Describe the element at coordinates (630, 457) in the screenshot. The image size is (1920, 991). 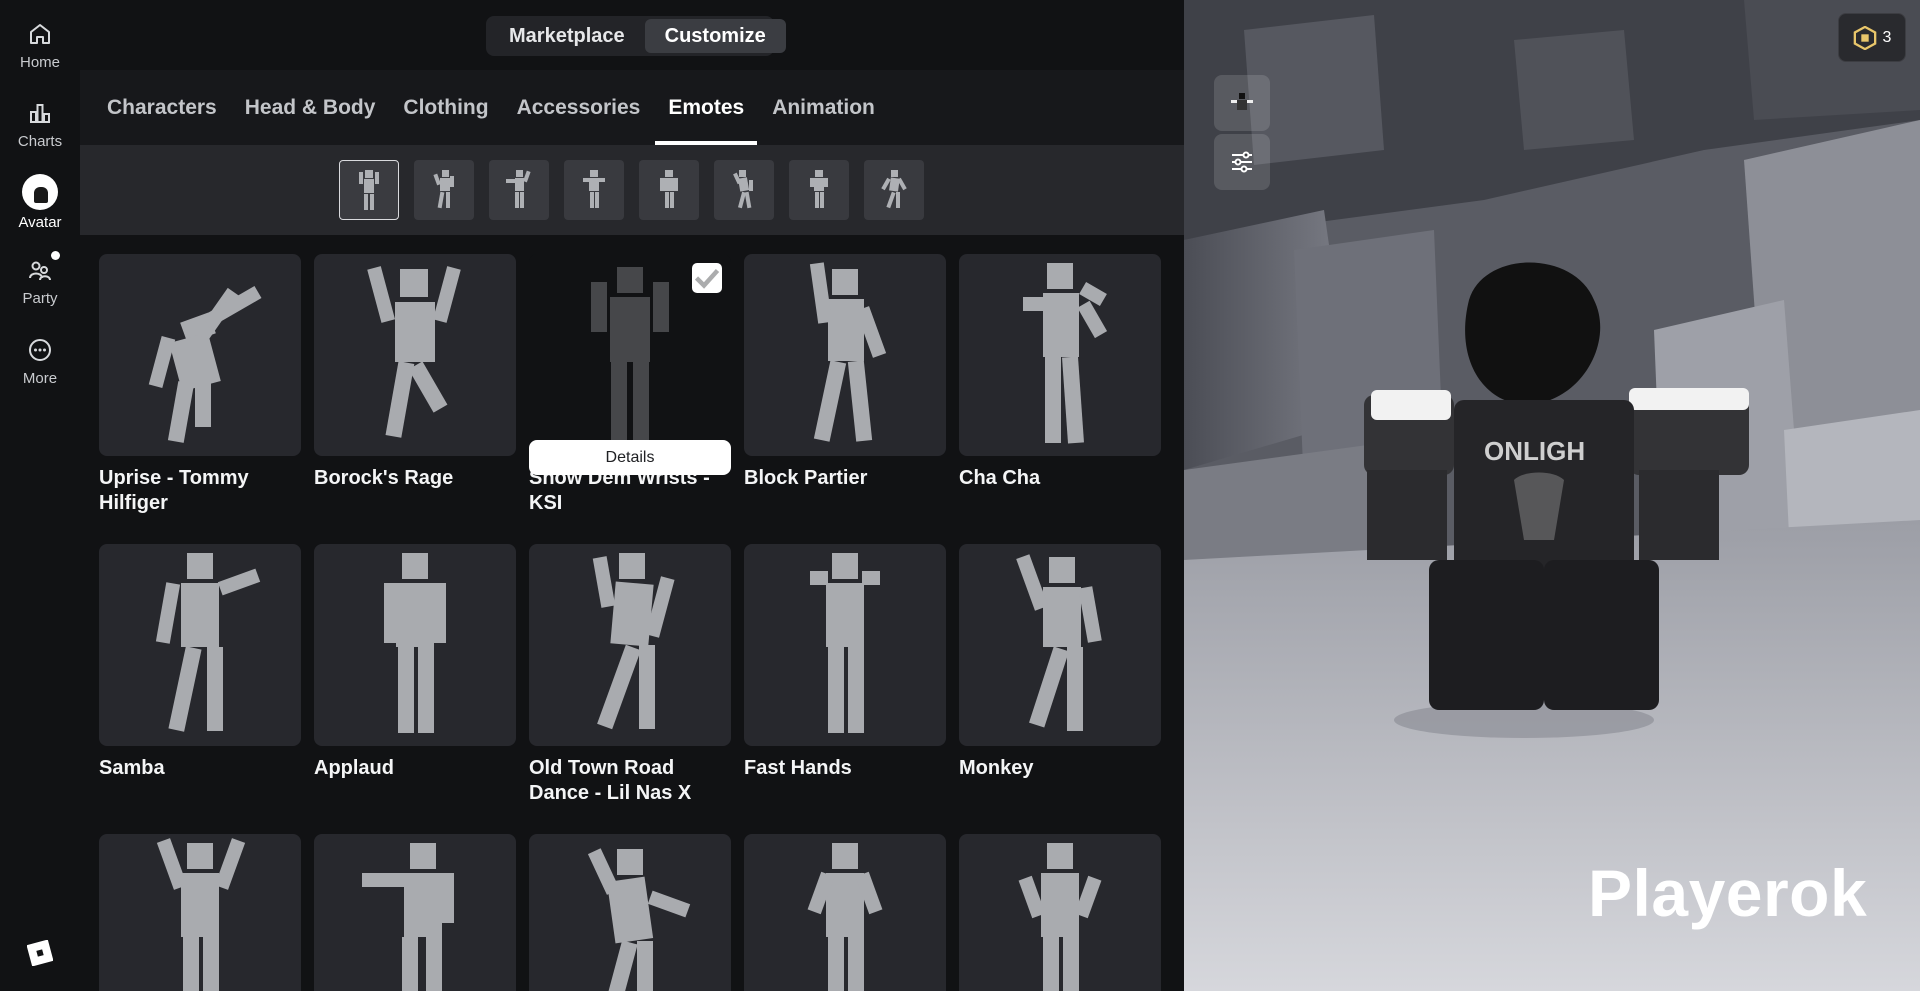
I see `details-button: Details` at that location.